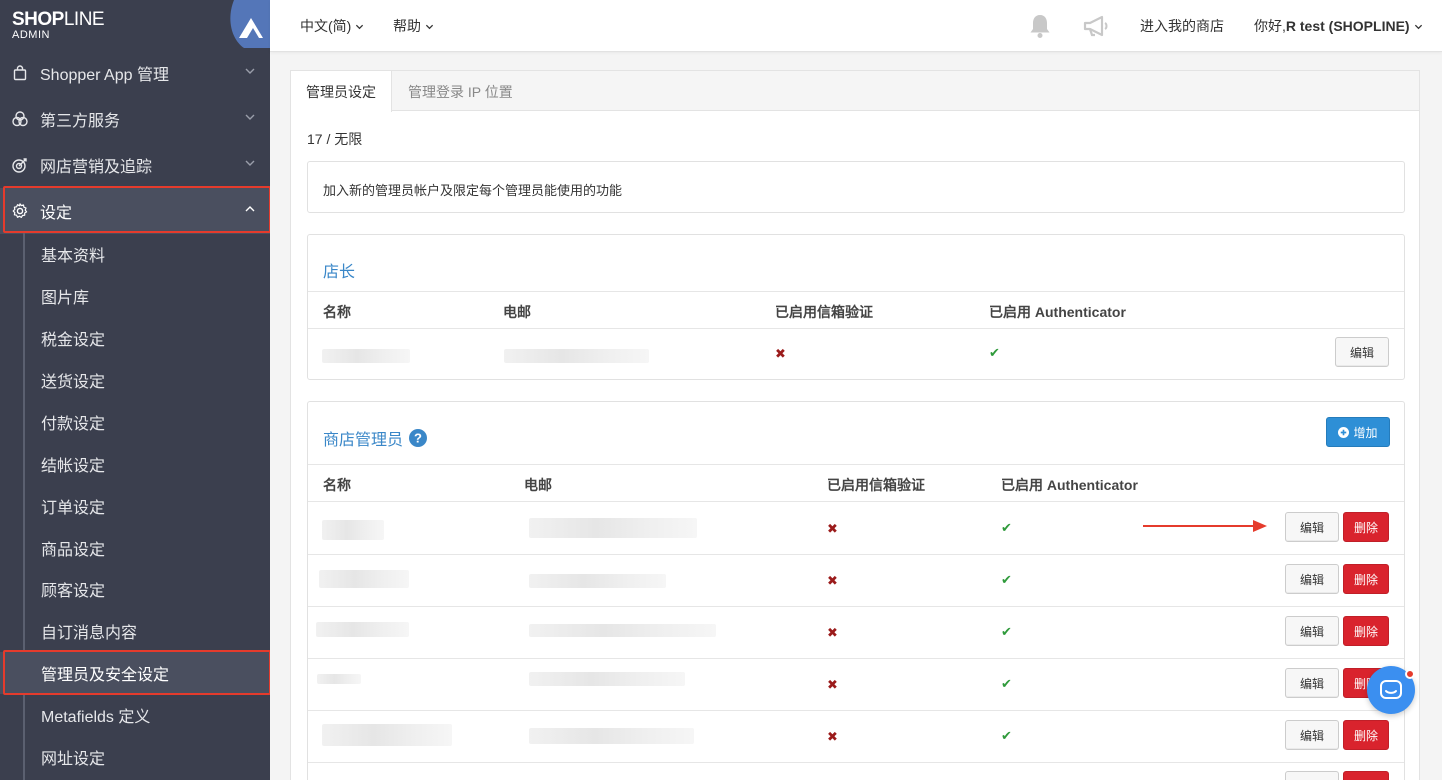 This screenshot has height=780, width=1442. Describe the element at coordinates (135, 548) in the screenshot. I see `submenu-item-product: 商品设定` at that location.